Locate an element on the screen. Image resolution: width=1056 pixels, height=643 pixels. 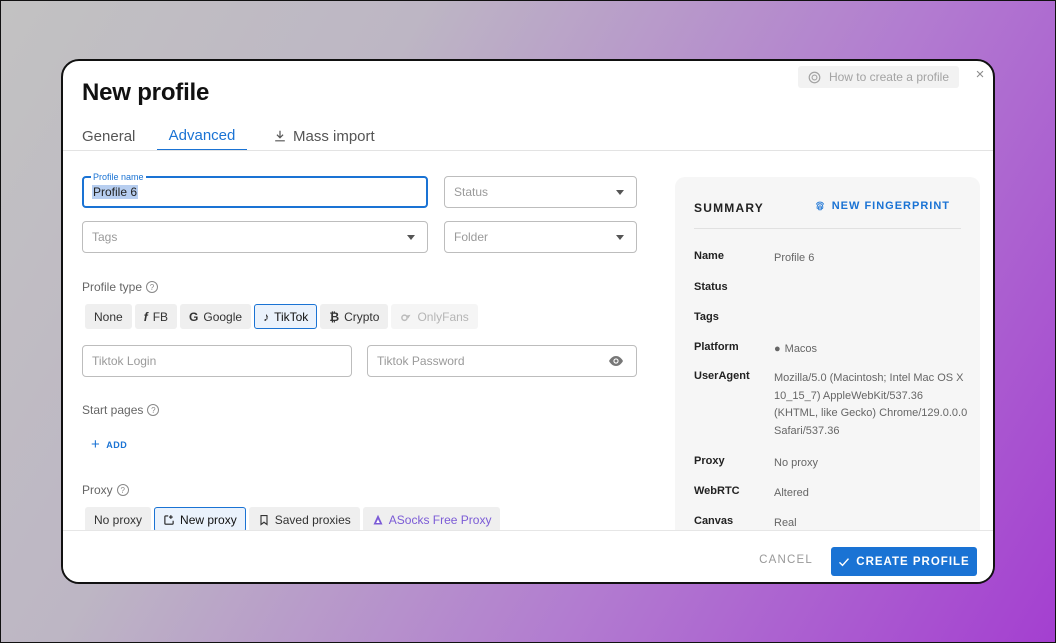
proxy-option-asocks: ASocks Free Proxy is located at coordinates (431, 519).